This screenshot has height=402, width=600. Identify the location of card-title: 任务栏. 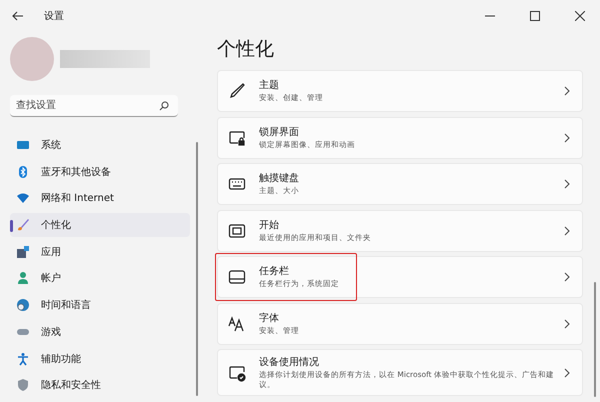
(274, 271).